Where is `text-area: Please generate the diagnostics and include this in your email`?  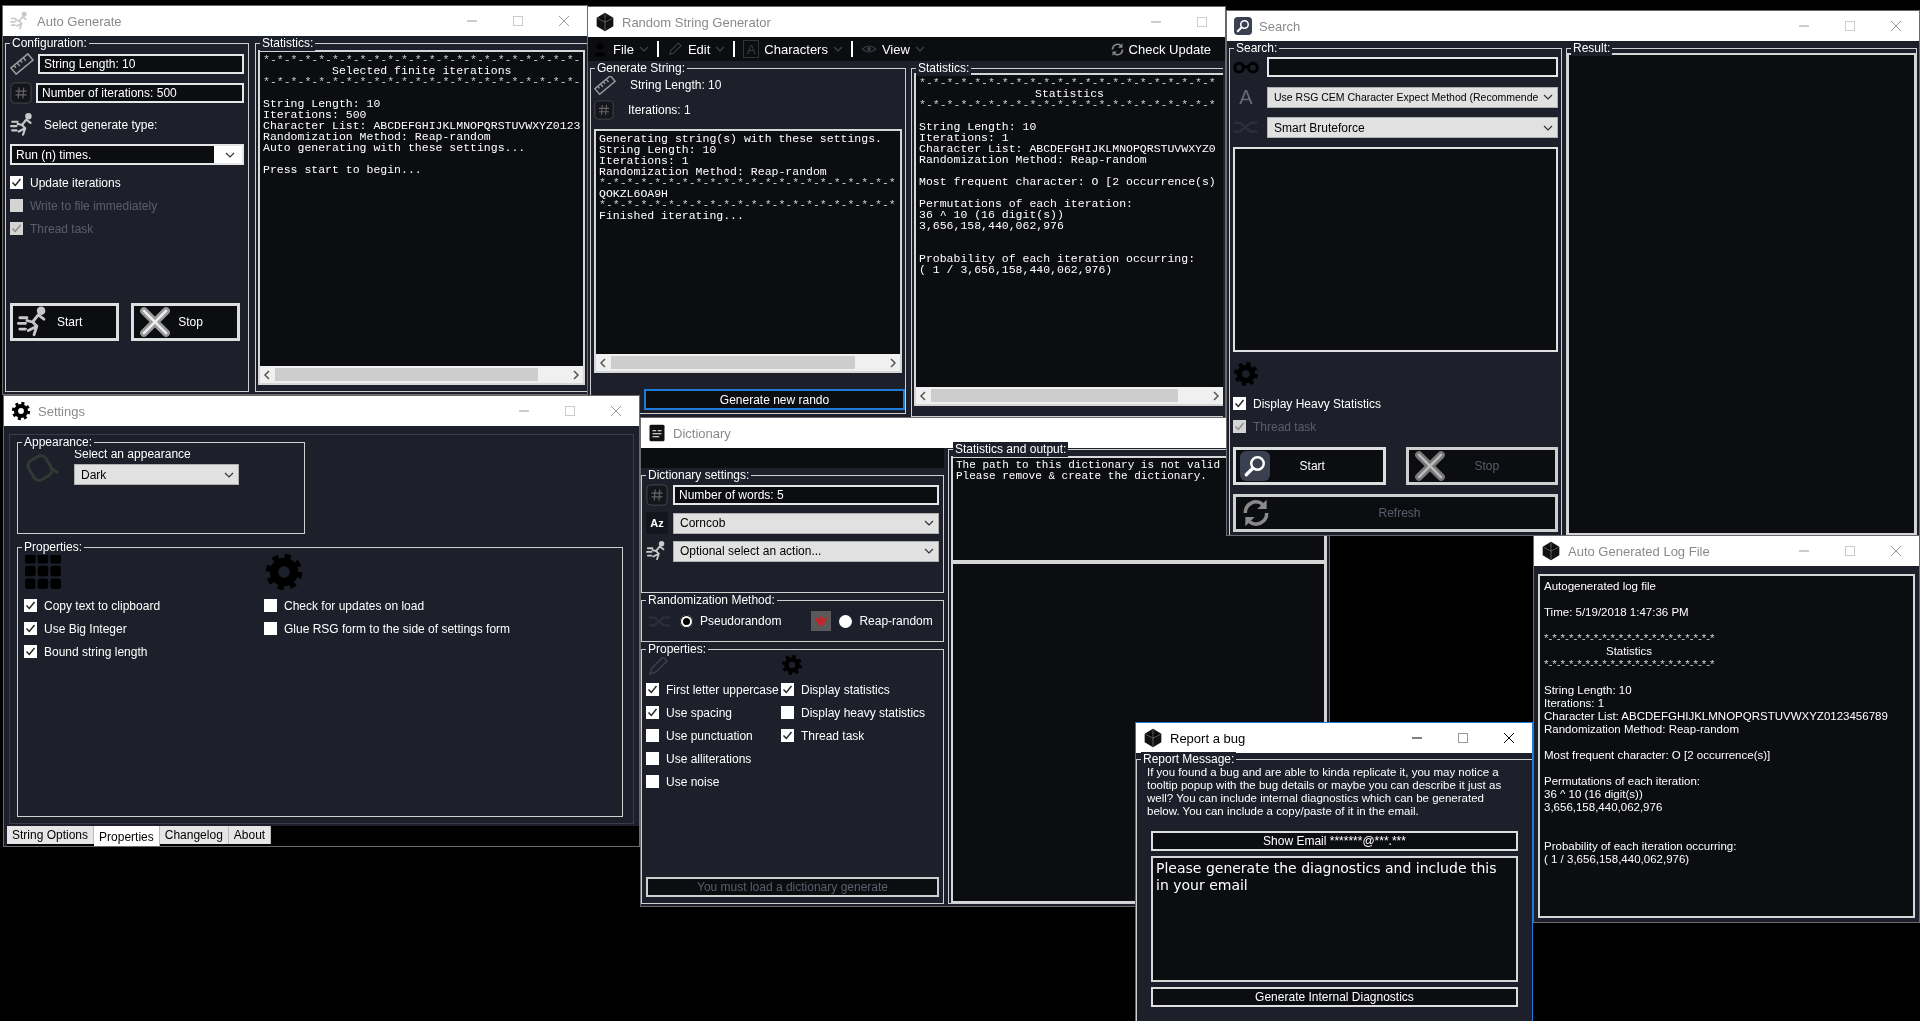 text-area: Please generate the diagnostics and include this in your email is located at coordinates (1334, 919).